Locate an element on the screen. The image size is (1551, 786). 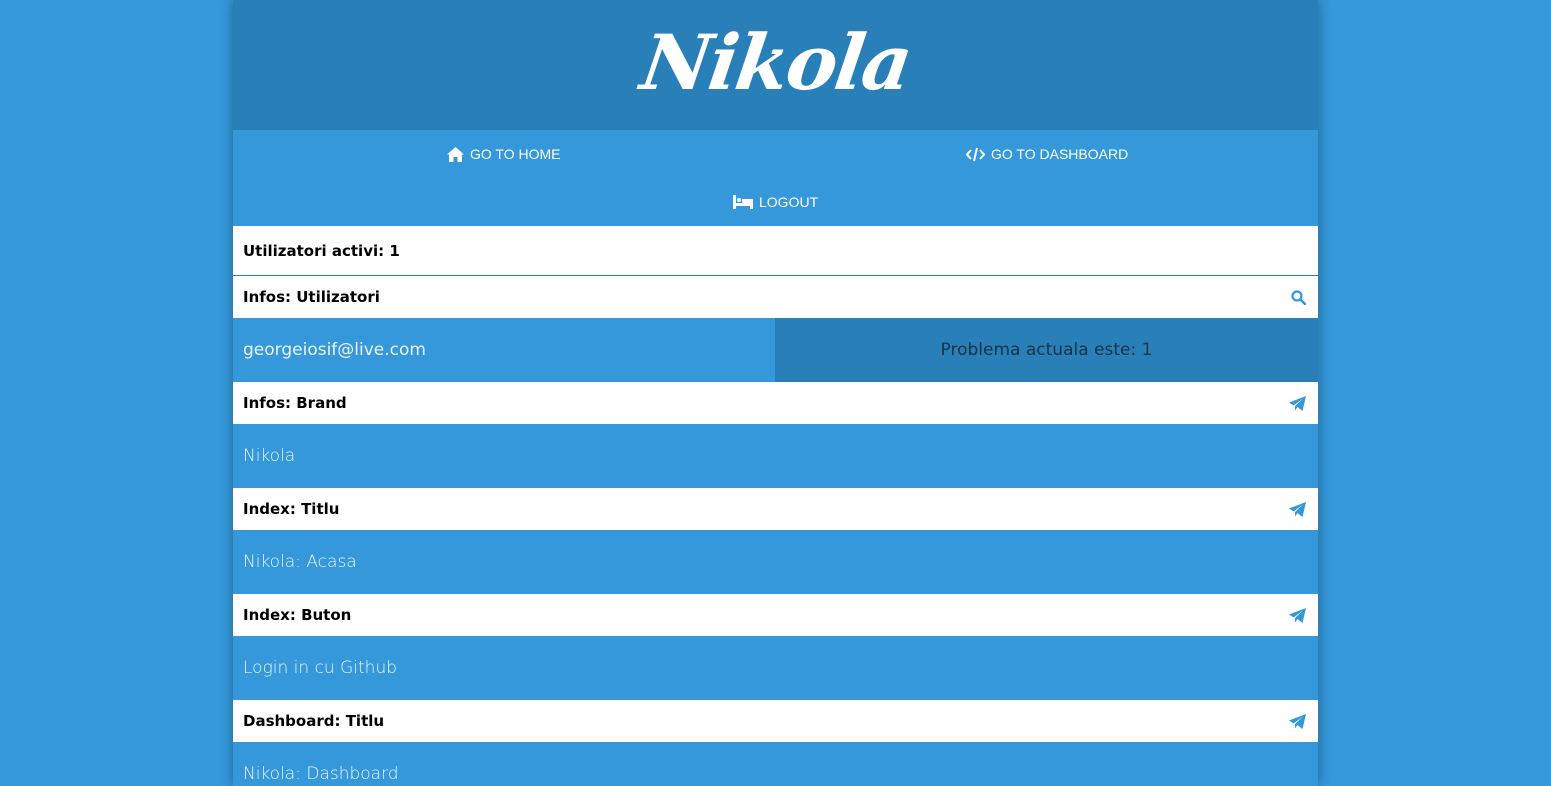
brand-section-header: Infos: Brand is located at coordinates (775, 403).